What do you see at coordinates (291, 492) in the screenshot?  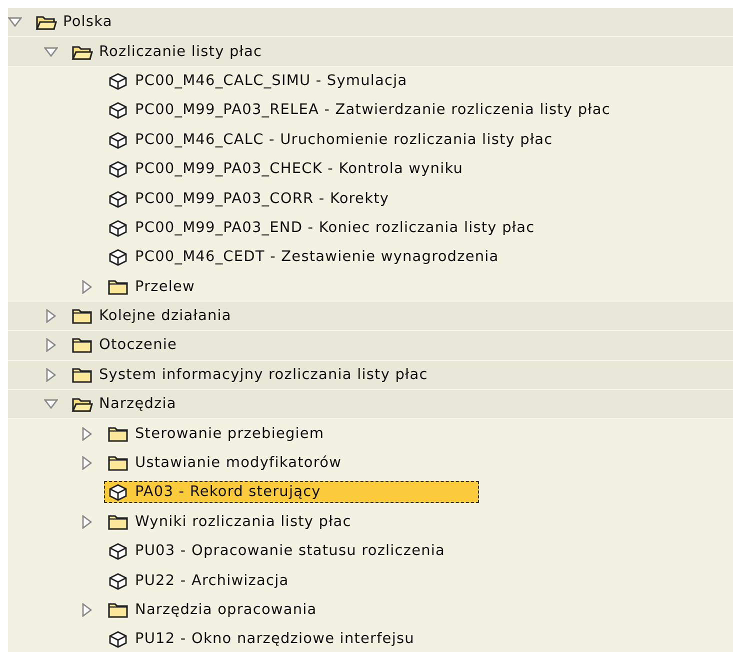 I see `tree-node: PA03 - Rekord sterujący` at bounding box center [291, 492].